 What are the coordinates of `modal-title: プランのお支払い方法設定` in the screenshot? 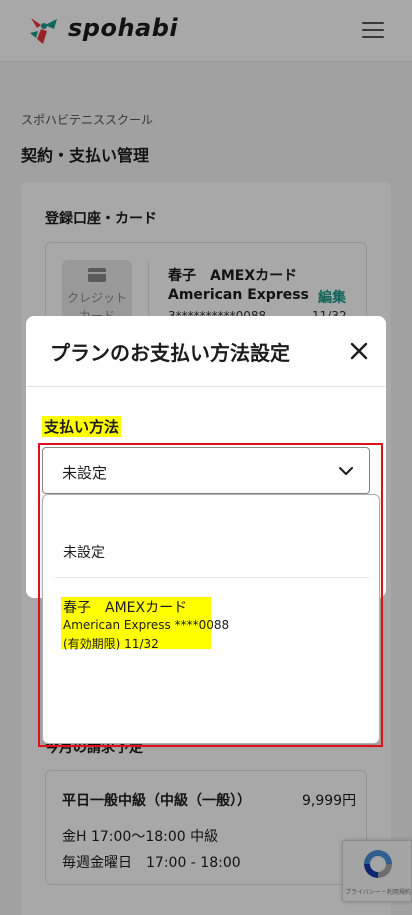 It's located at (170, 353).